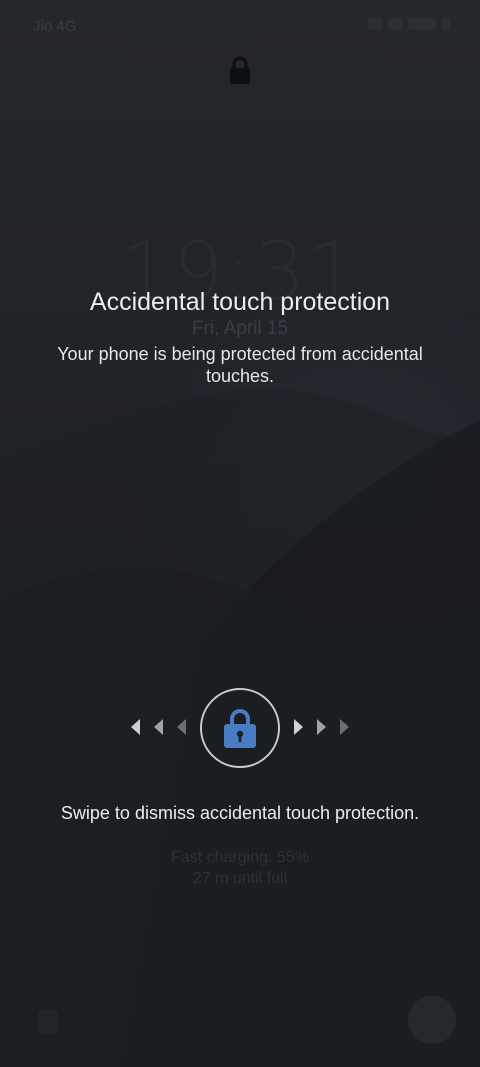 The image size is (480, 1067). What do you see at coordinates (240, 328) in the screenshot?
I see `lockscreen-date: Fri, April 15` at bounding box center [240, 328].